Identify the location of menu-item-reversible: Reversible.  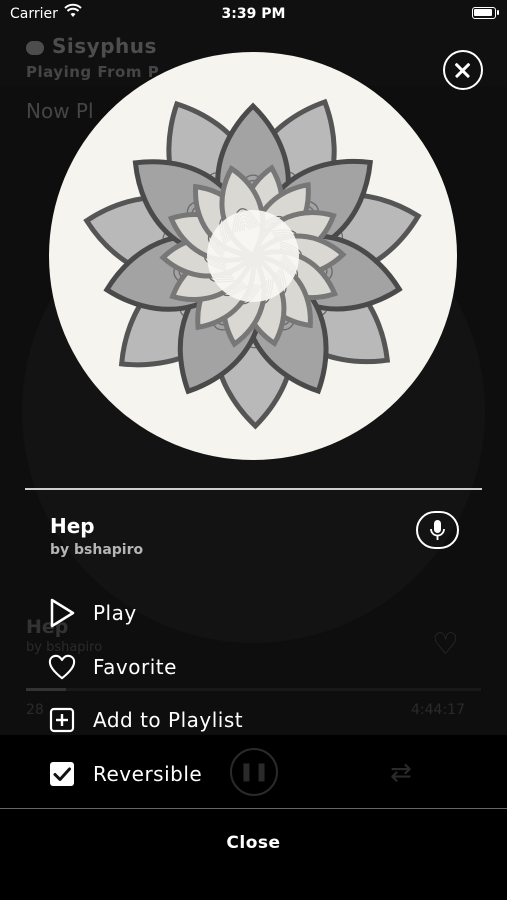
(125, 774).